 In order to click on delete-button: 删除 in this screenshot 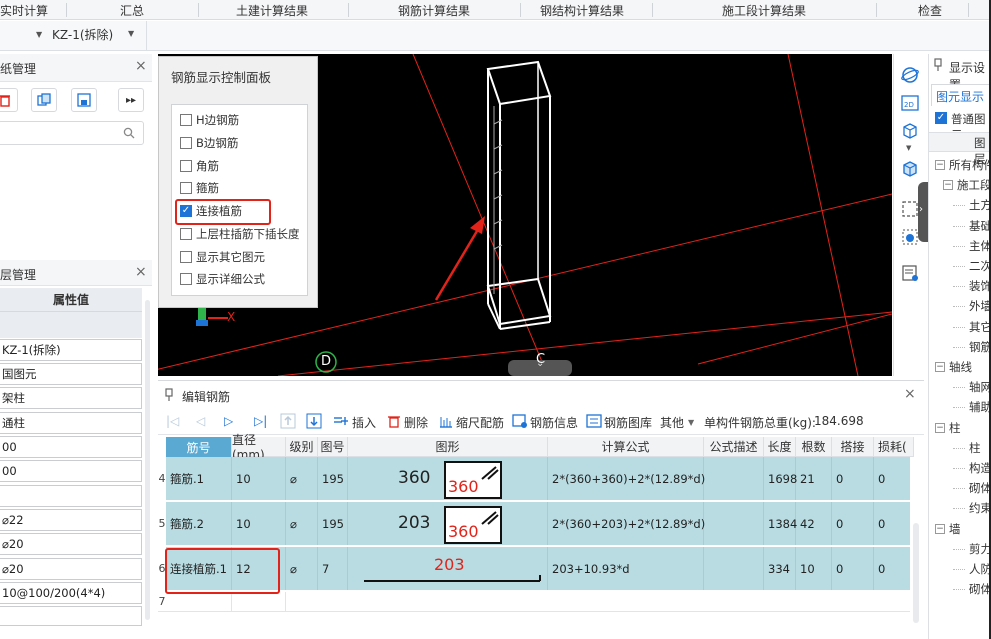, I will do `click(416, 422)`.